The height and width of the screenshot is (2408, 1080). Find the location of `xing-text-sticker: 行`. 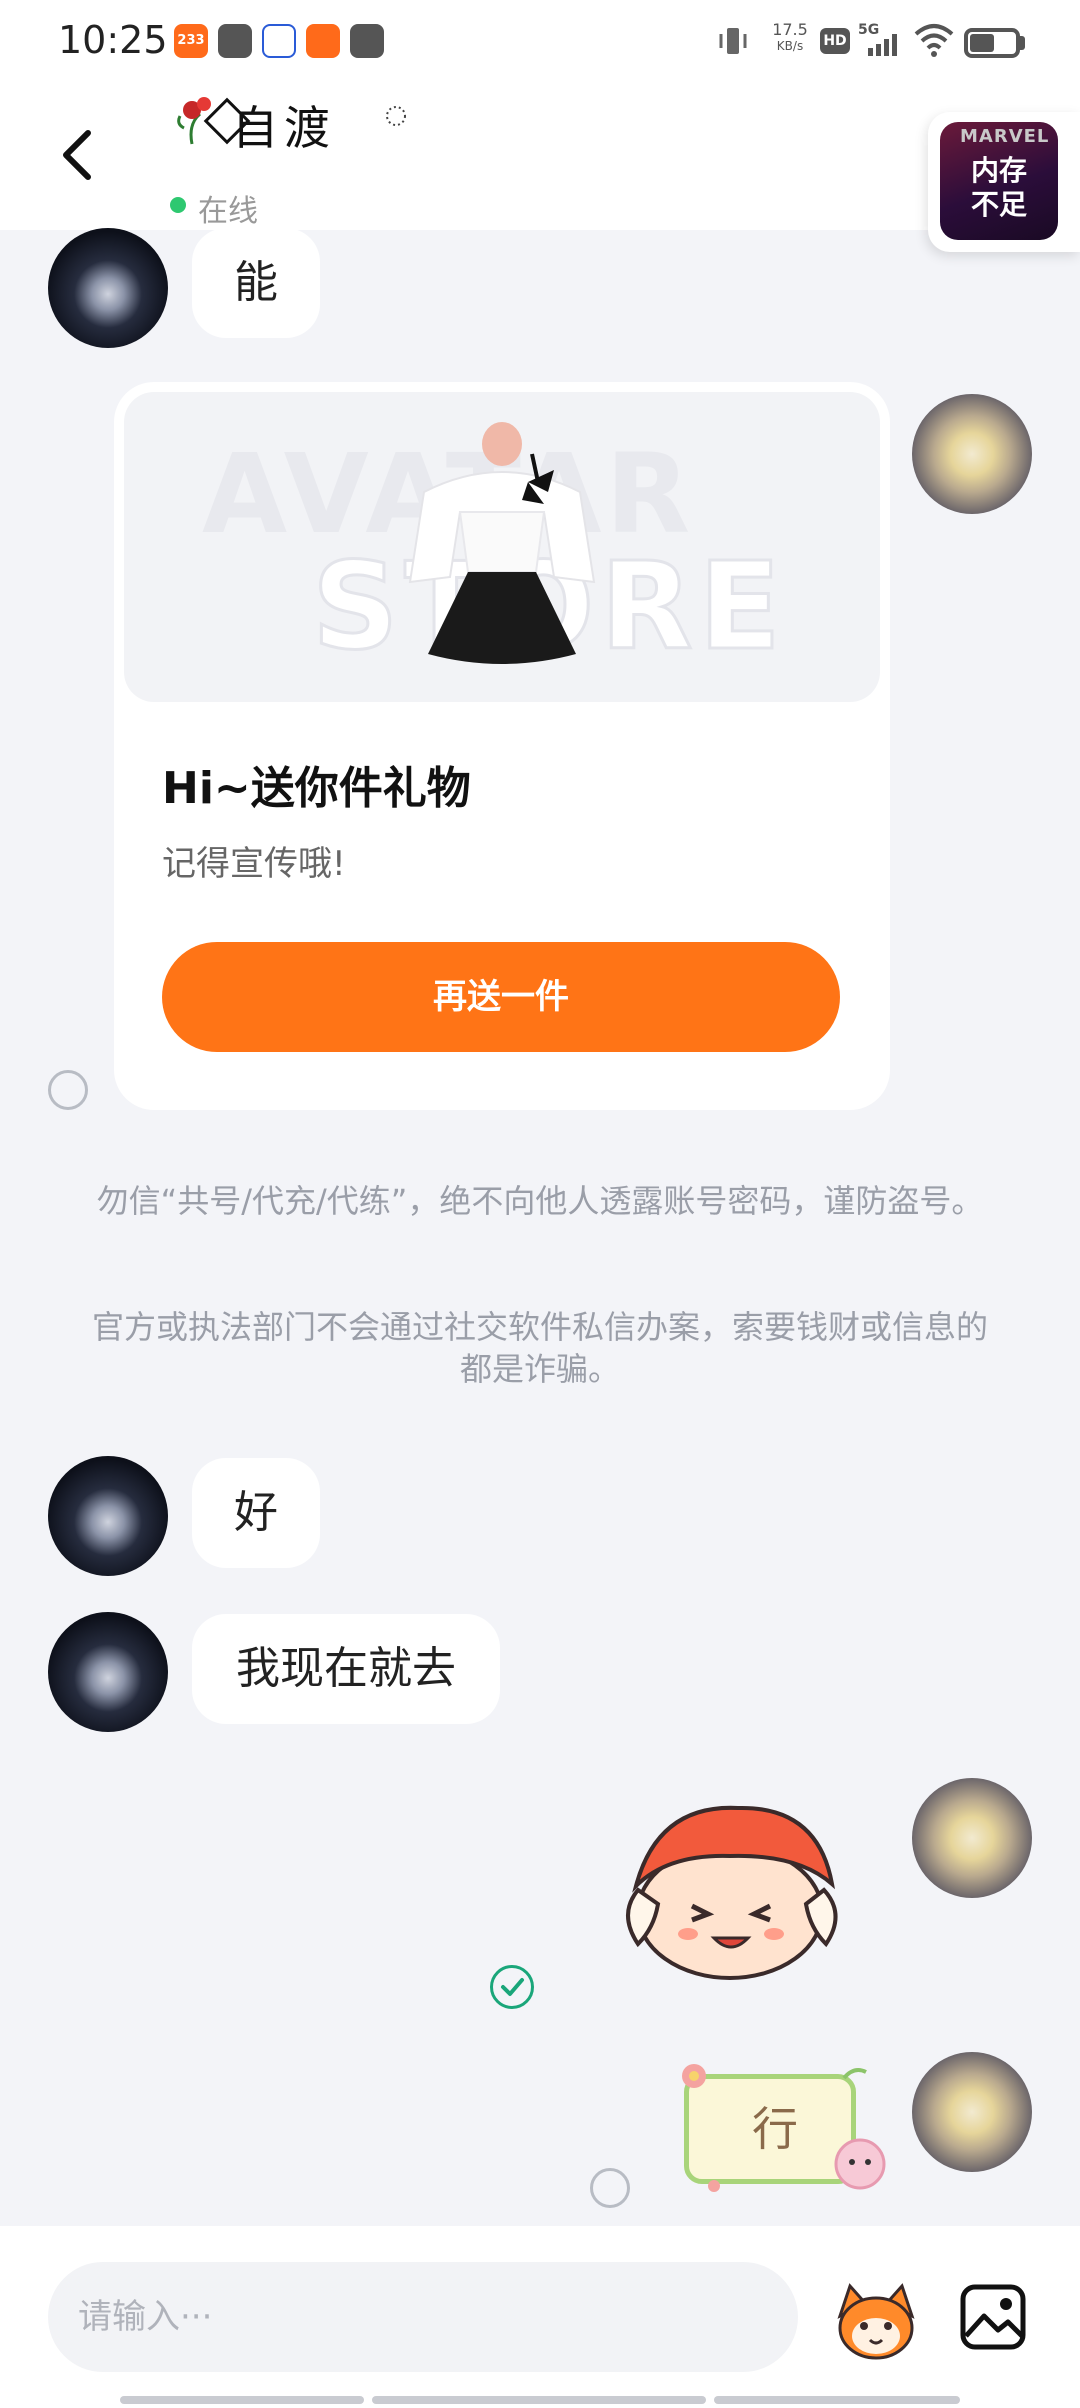

xing-text-sticker: 行 is located at coordinates (782, 2129).